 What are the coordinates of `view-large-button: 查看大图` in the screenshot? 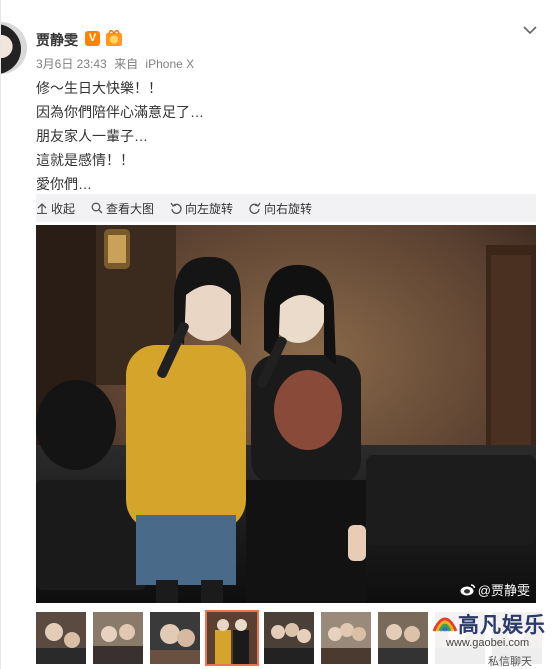 It's located at (122, 208).